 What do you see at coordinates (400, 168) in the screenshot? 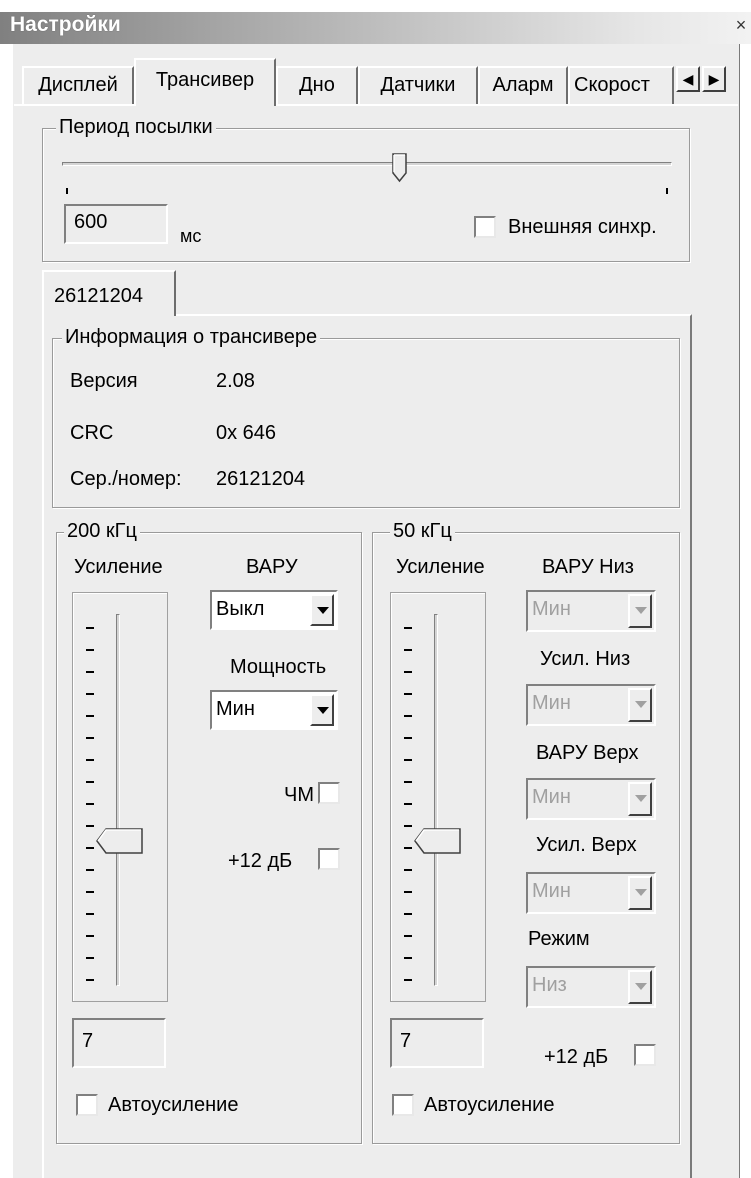
I see `period-slider-thumb` at bounding box center [400, 168].